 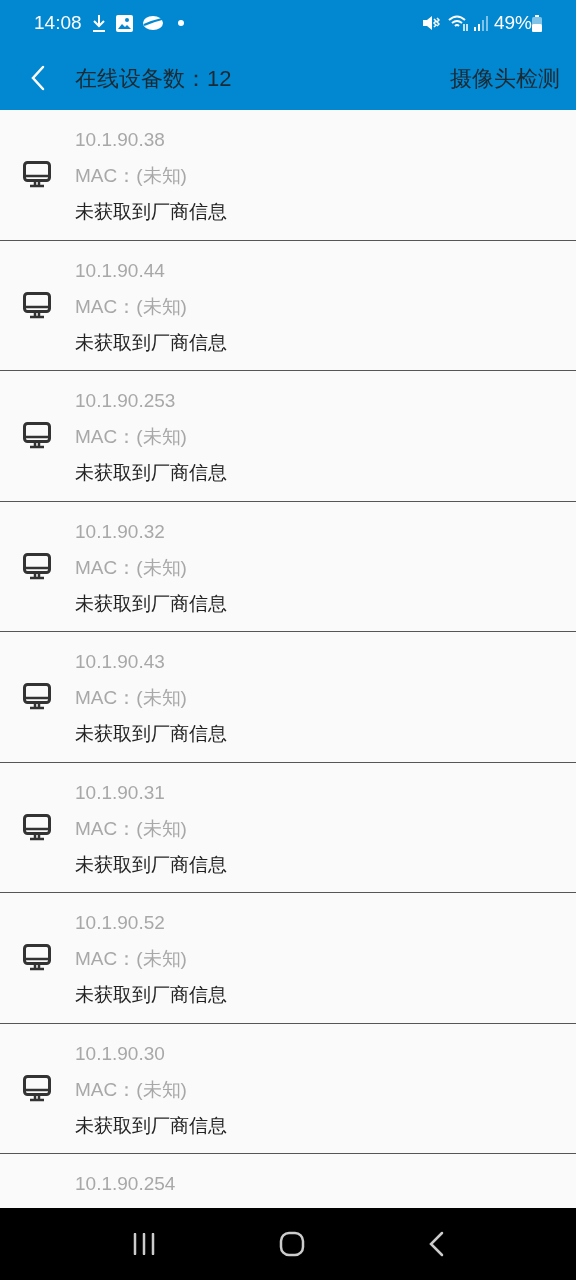 I want to click on ip-address: 10.1.90.43, so click(x=120, y=662).